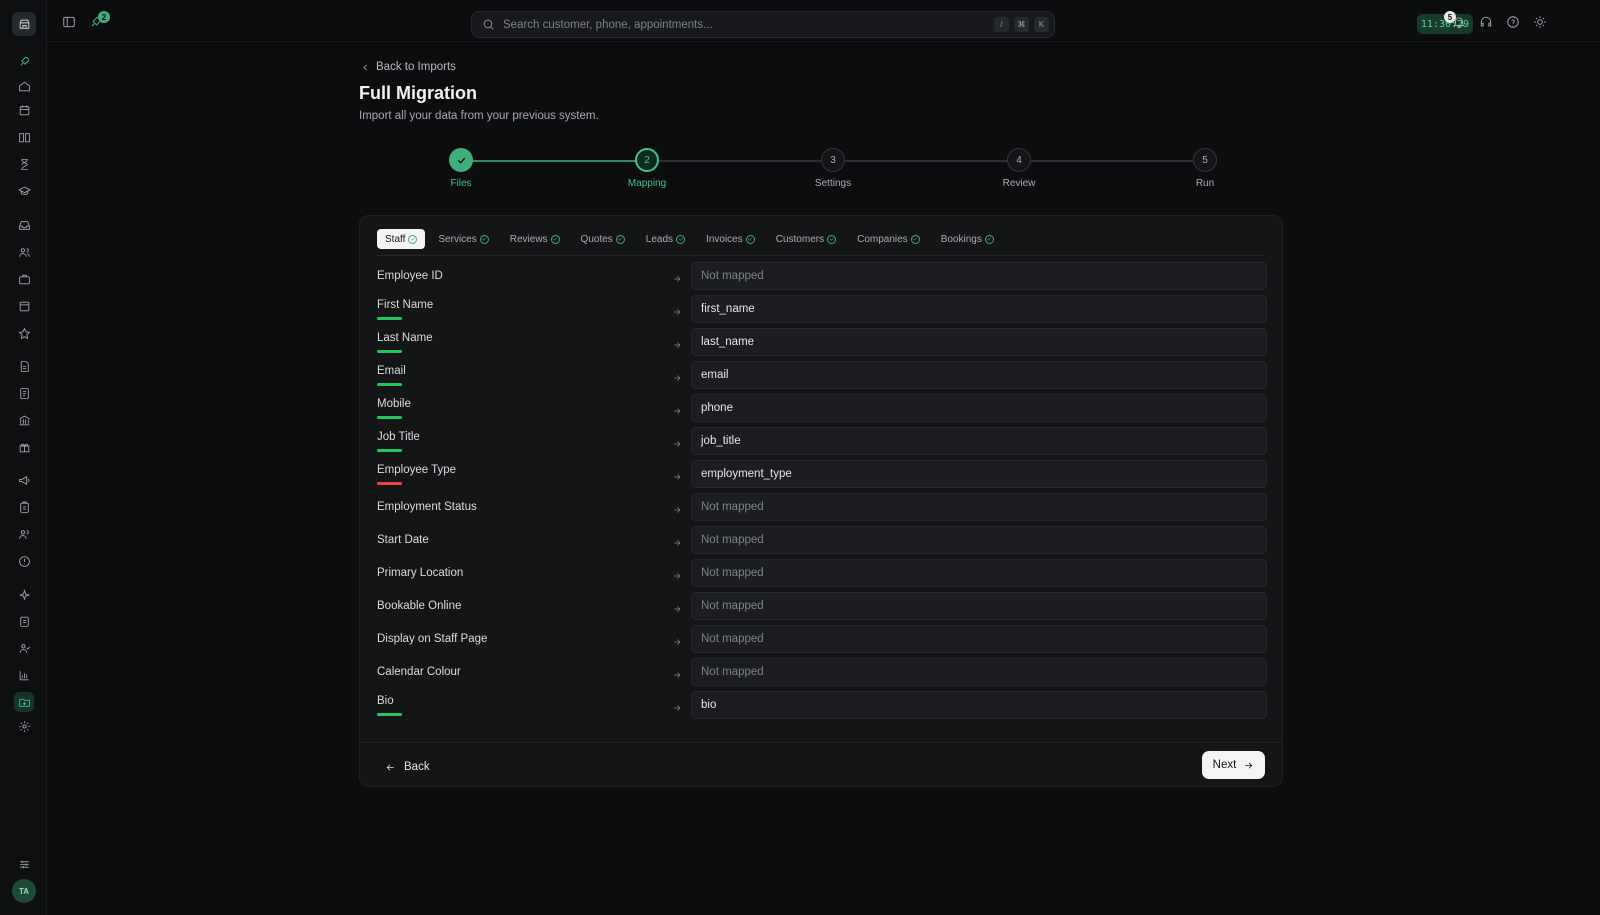 The image size is (1600, 915). Describe the element at coordinates (24, 561) in the screenshot. I see `alert-circle-icon` at that location.